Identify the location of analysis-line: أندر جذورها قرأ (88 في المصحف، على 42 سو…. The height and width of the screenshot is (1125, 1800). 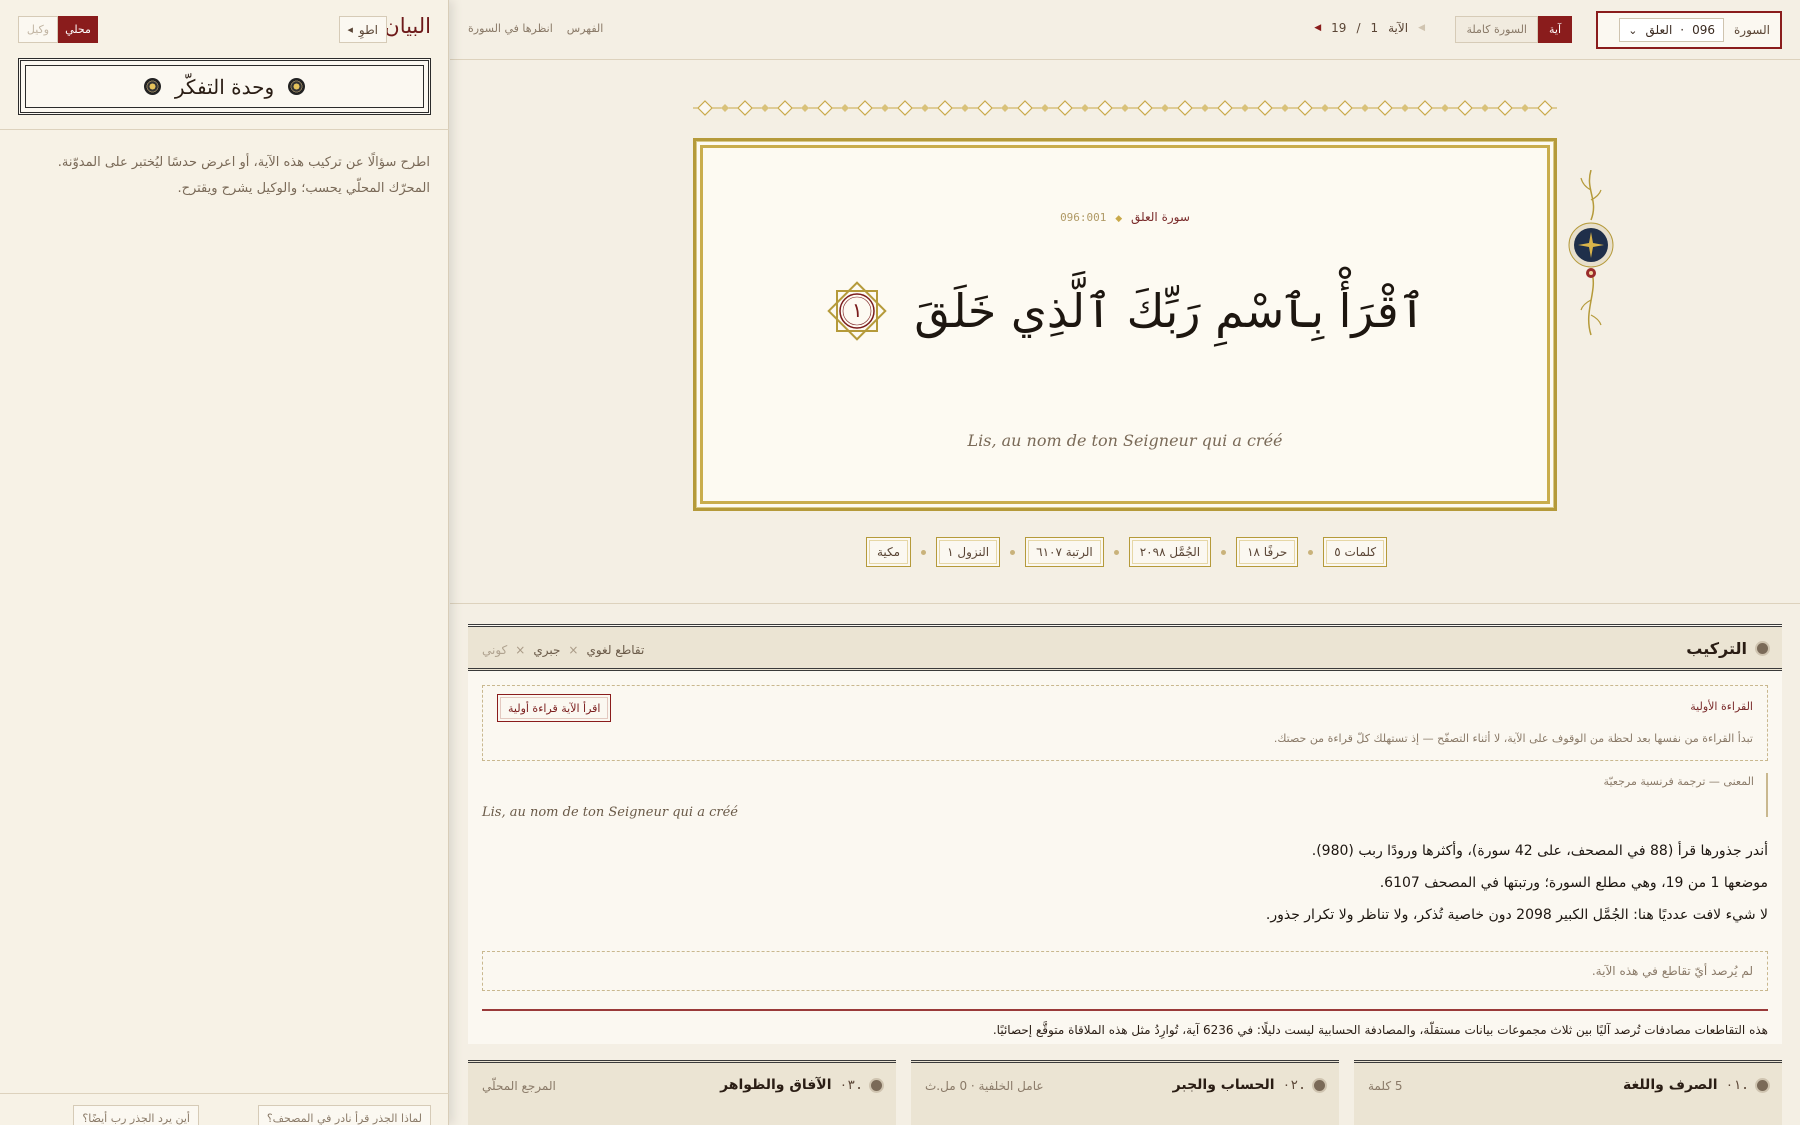
(1539, 851).